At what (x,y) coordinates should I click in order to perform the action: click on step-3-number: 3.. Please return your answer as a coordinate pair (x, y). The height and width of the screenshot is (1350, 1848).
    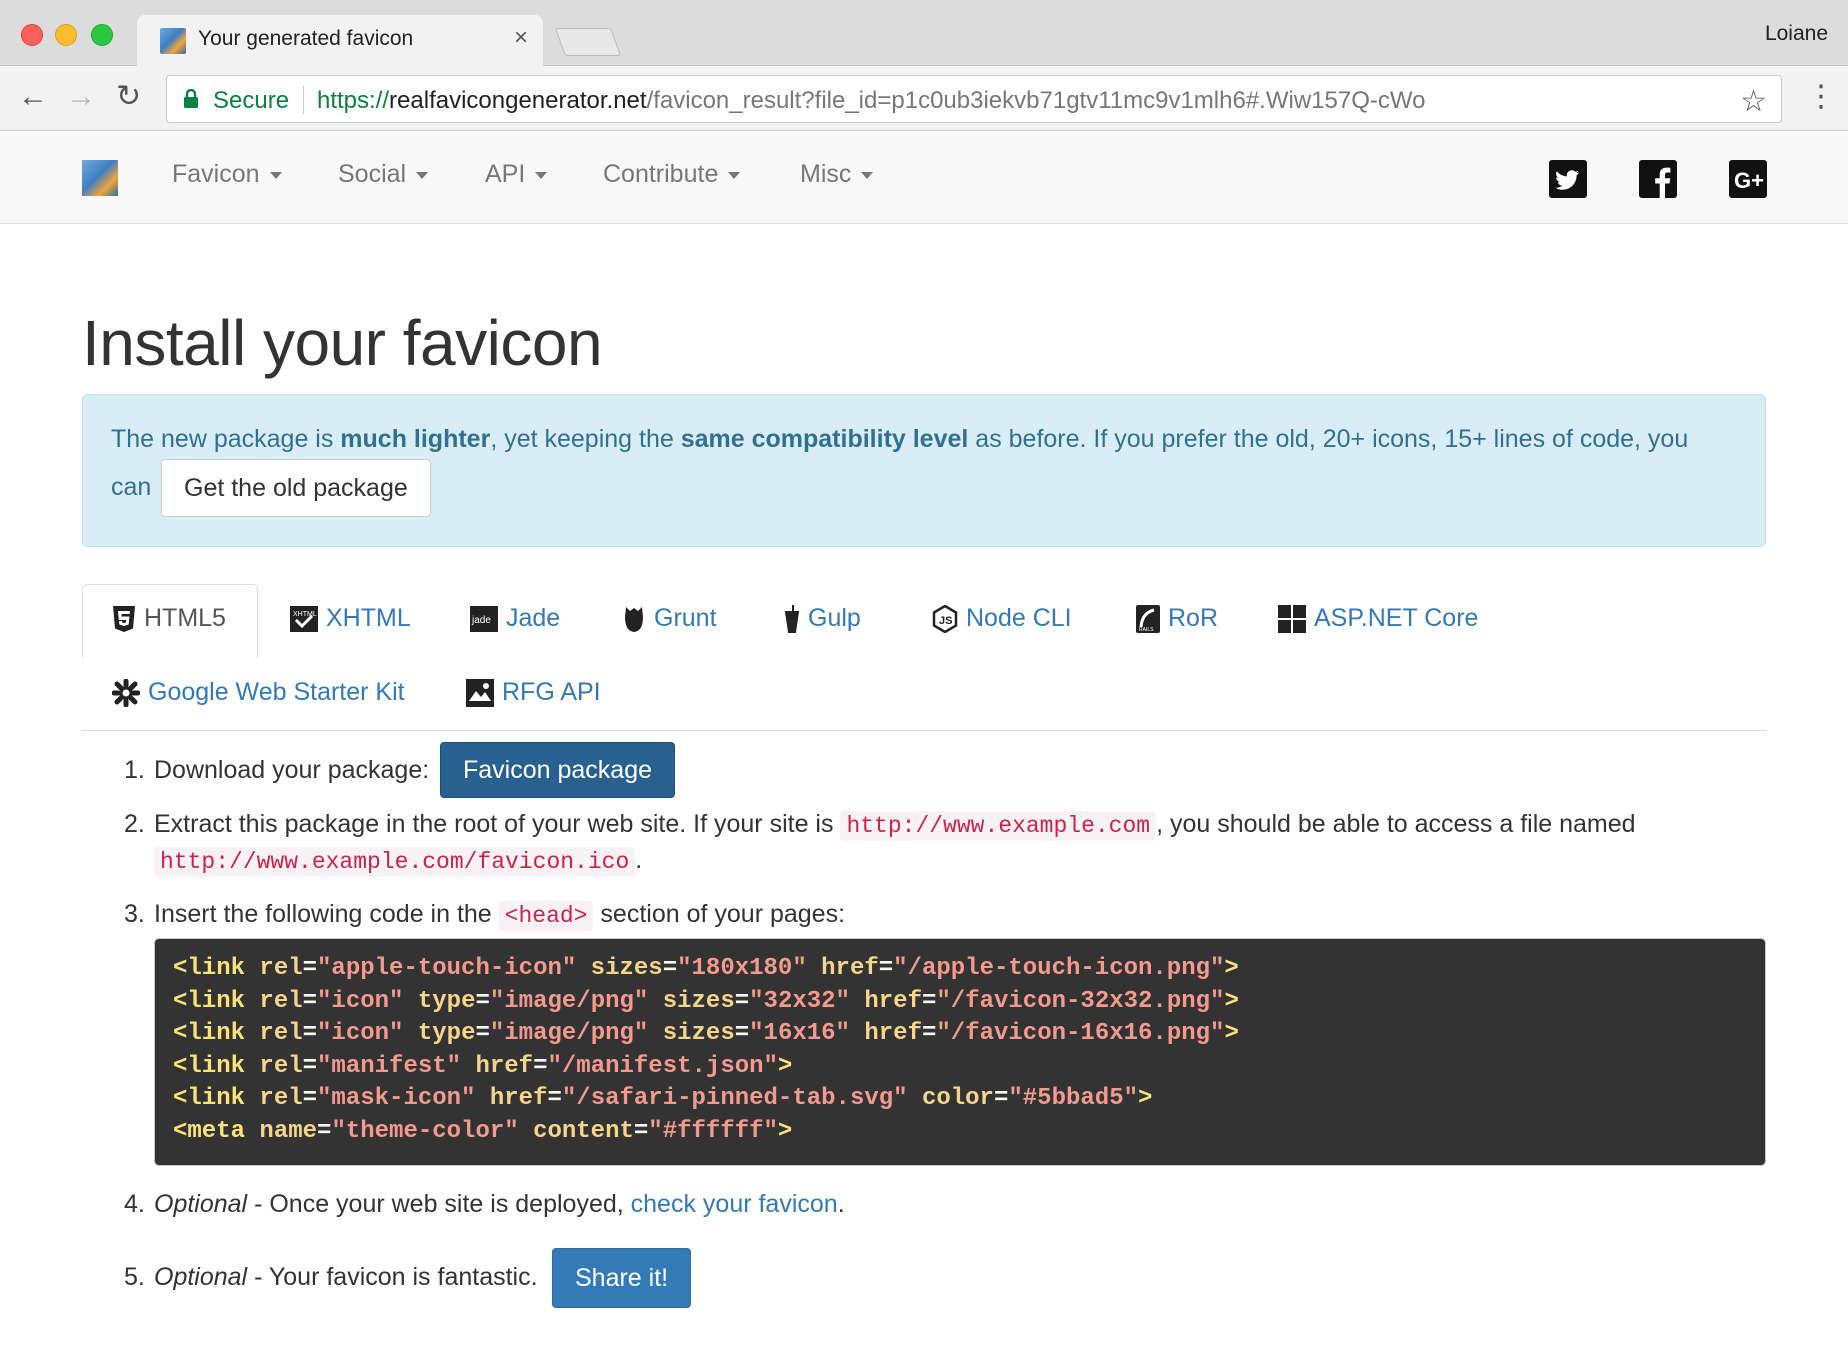
    Looking at the image, I should click on (134, 914).